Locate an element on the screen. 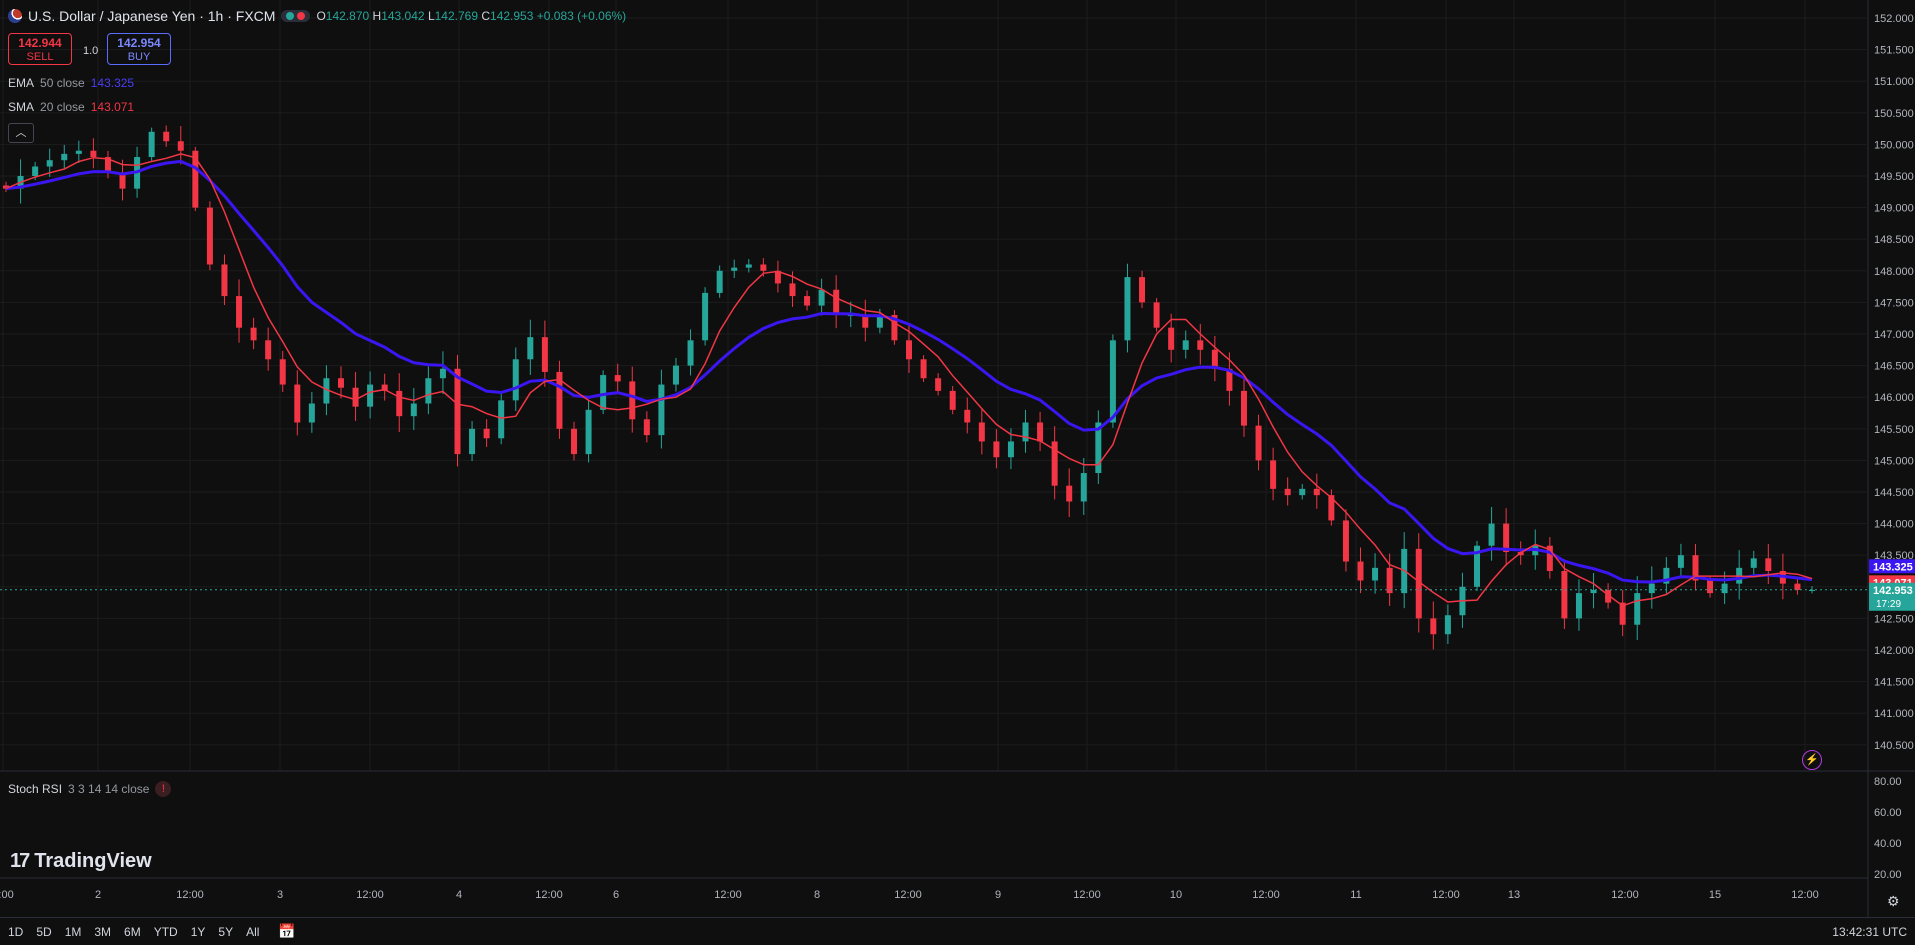 The image size is (1915, 945). symbol-title: U.S. Dollar / Japanese Yen · 1h · FXCM is located at coordinates (151, 16).